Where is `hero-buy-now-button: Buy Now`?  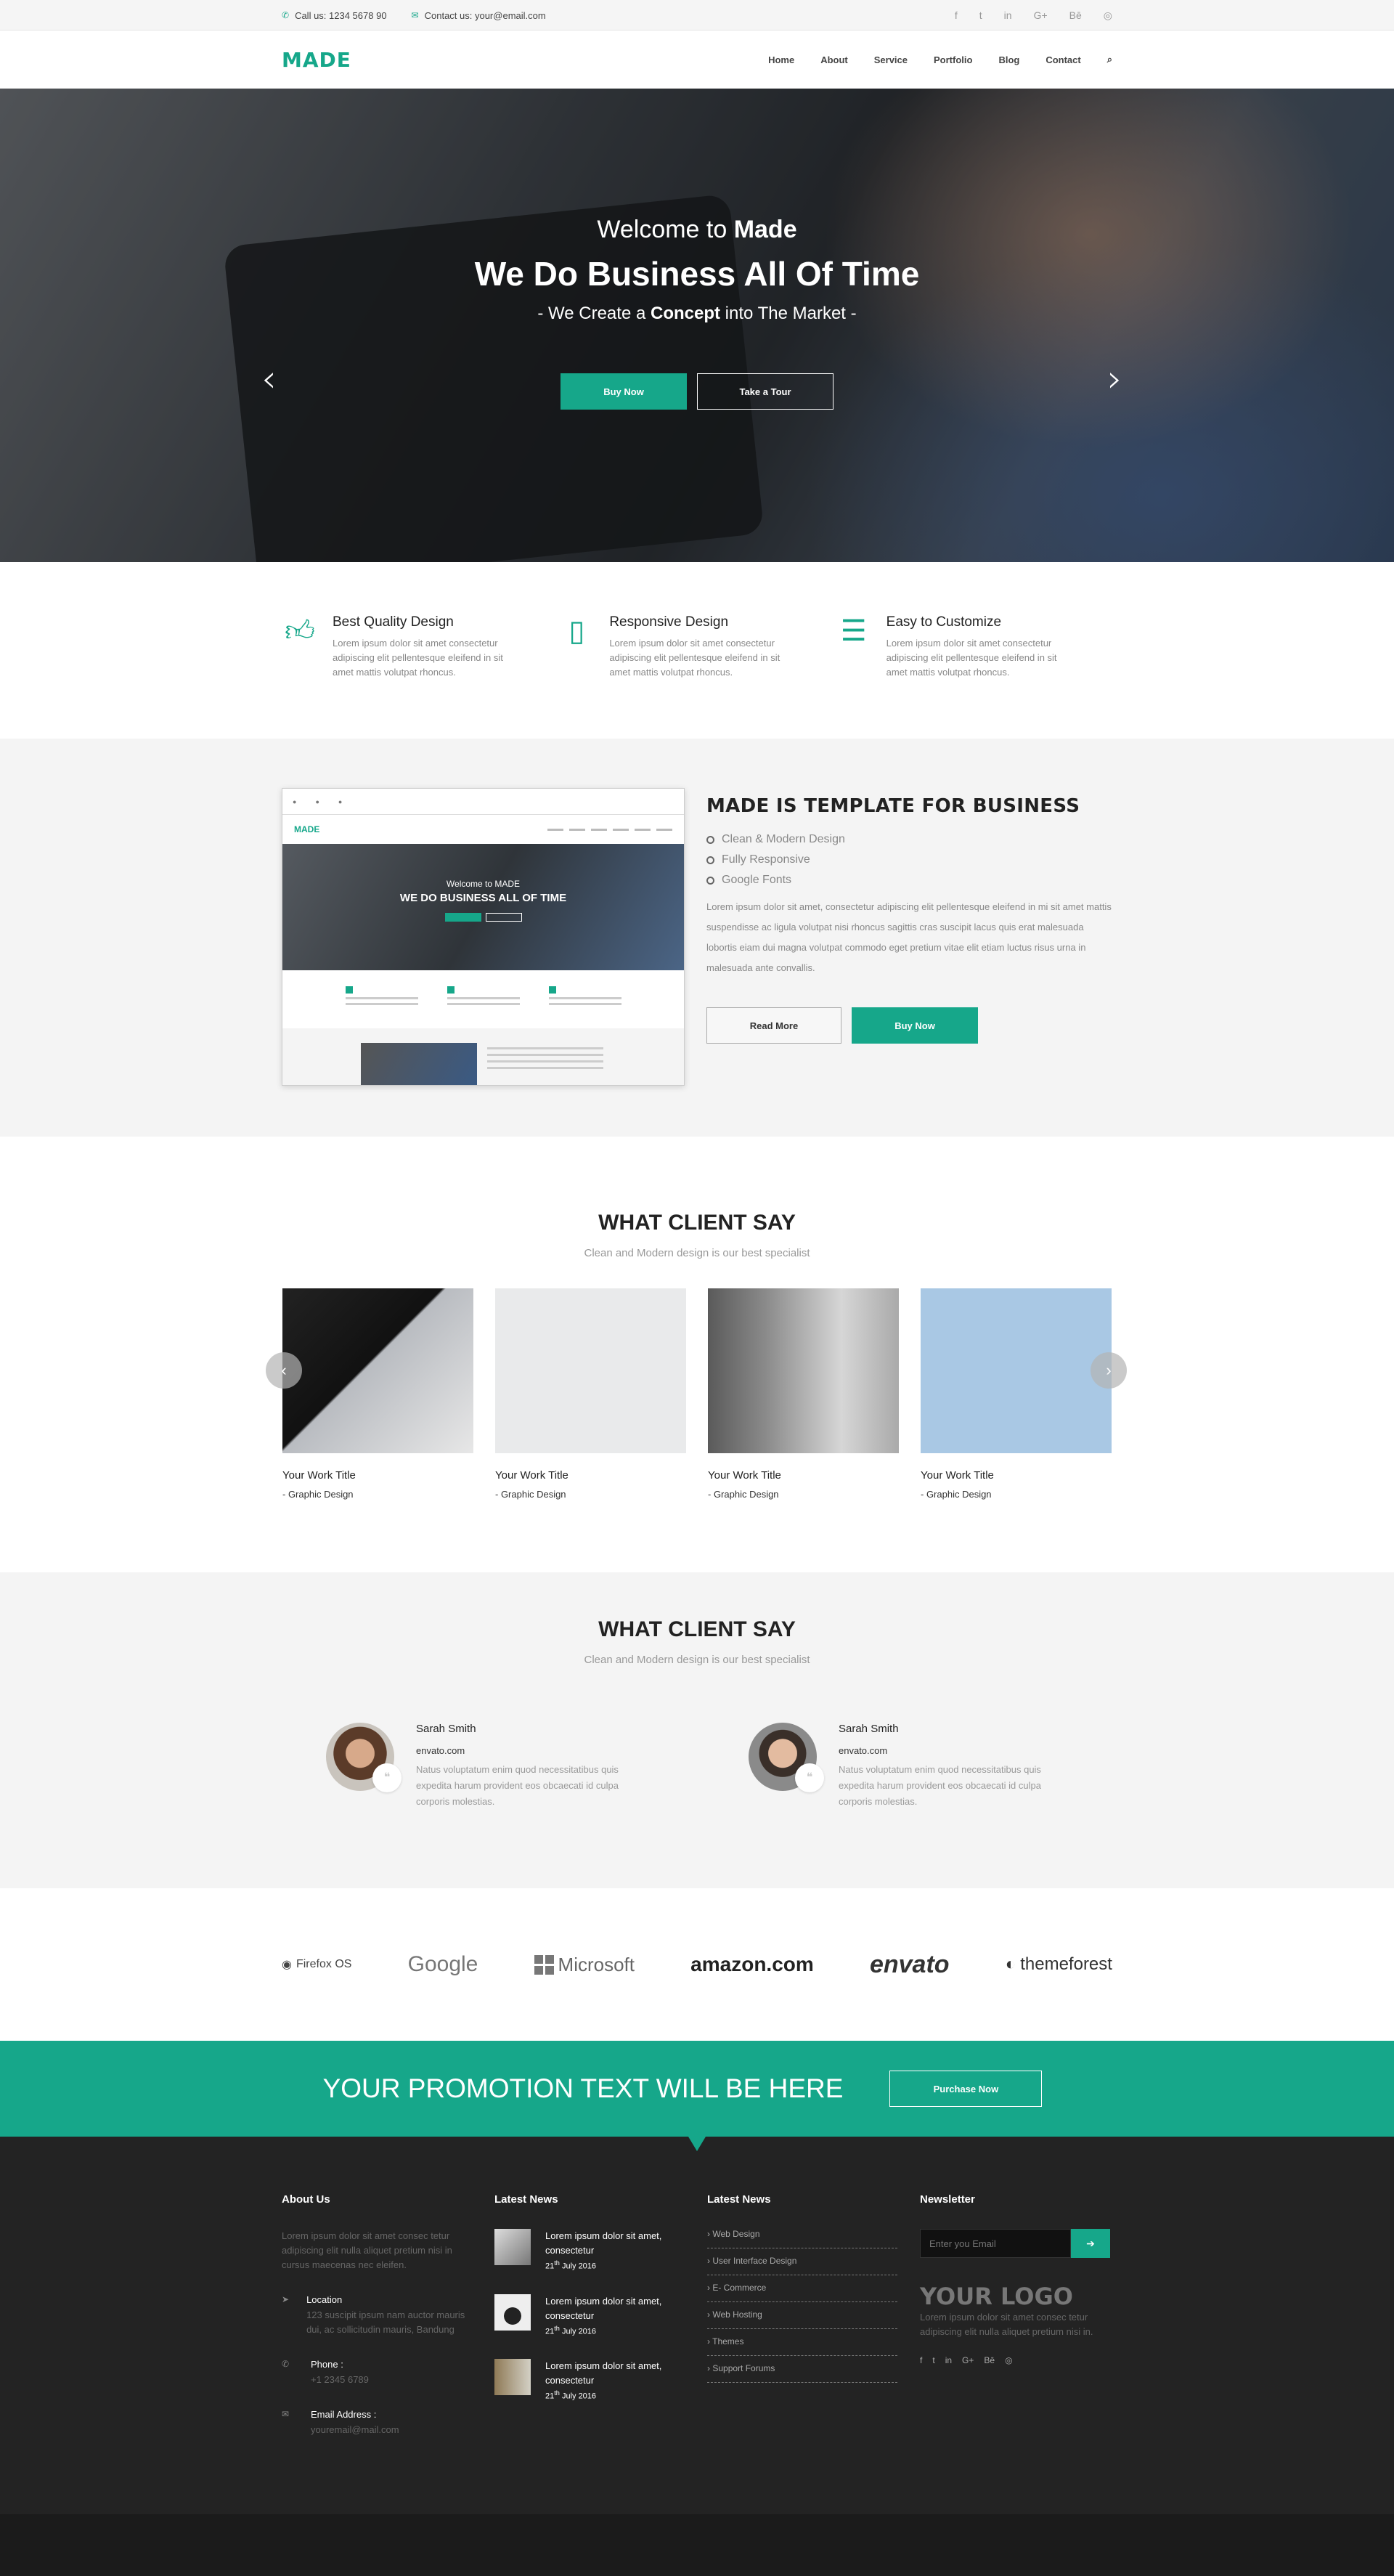 hero-buy-now-button: Buy Now is located at coordinates (624, 391).